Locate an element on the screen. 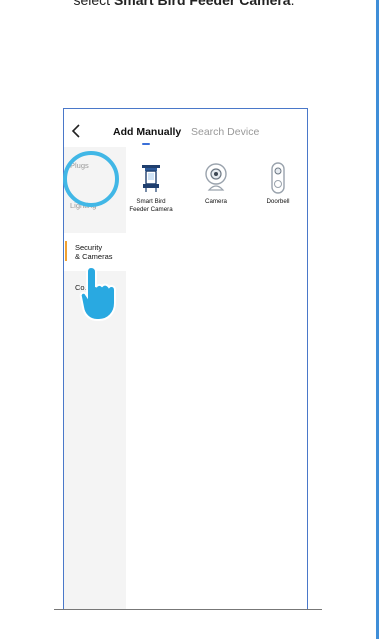 The width and height of the screenshot is (386, 639). device-doorbell: Doorbell is located at coordinates (278, 183).